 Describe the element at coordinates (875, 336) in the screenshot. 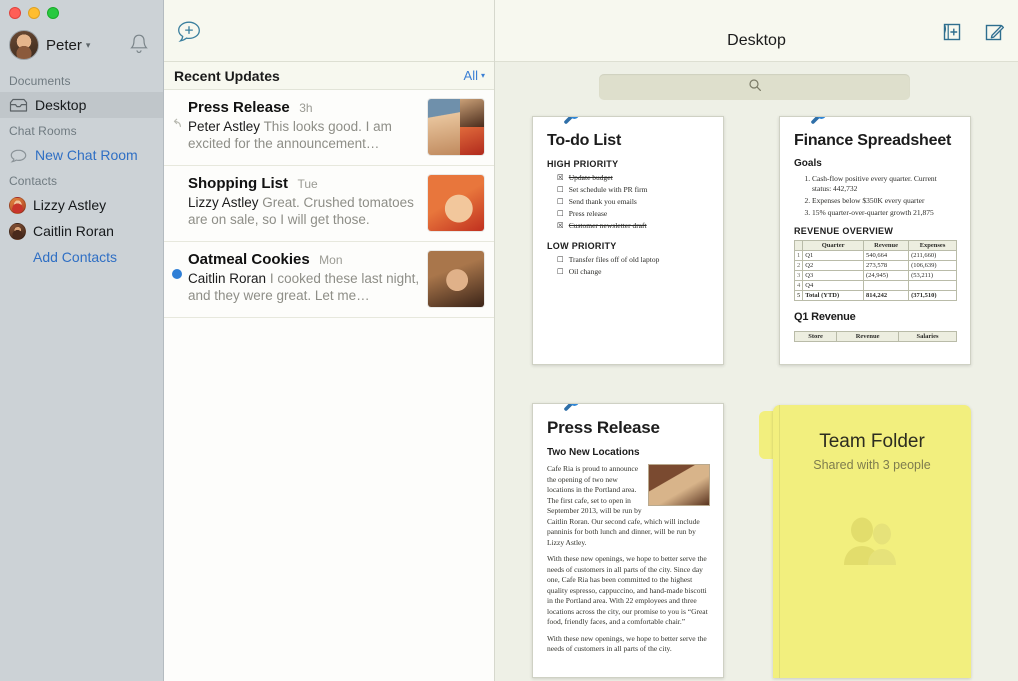

I see `q1-revenue-table: Store Revenue Salaries` at that location.